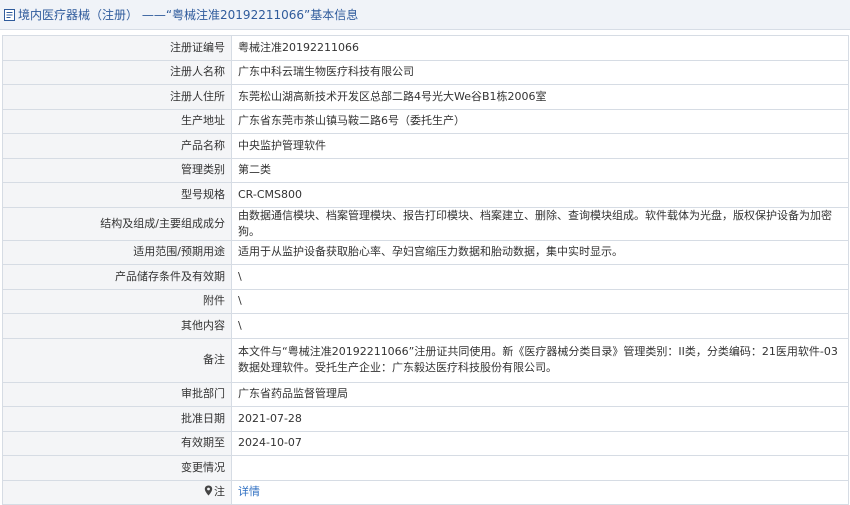 The image size is (850, 505). I want to click on field-label: 注册人住所, so click(117, 97).